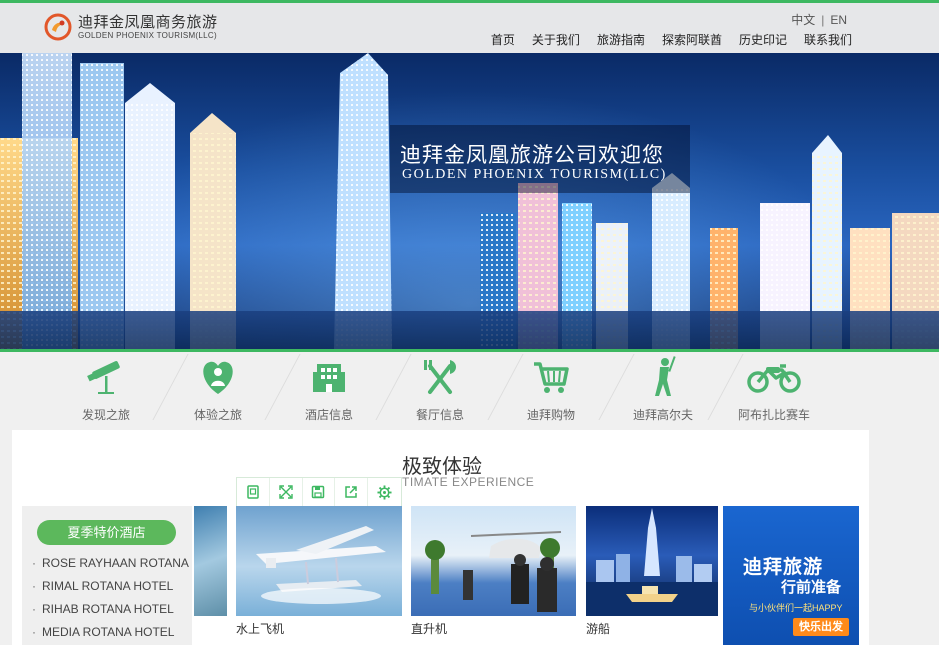  I want to click on experience-card-seaplane: 水上飞机, so click(319, 571).